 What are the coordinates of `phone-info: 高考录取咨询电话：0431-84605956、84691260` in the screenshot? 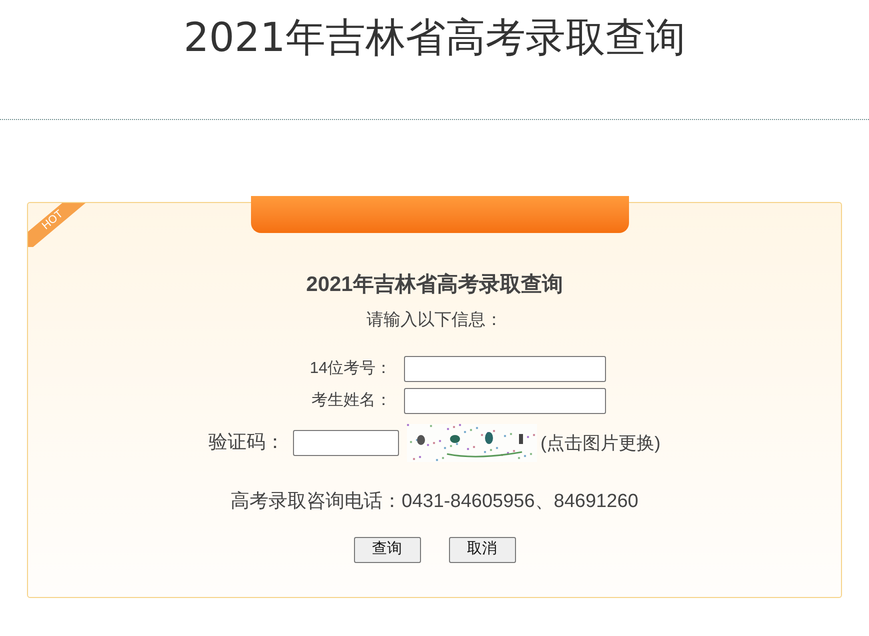 It's located at (434, 502).